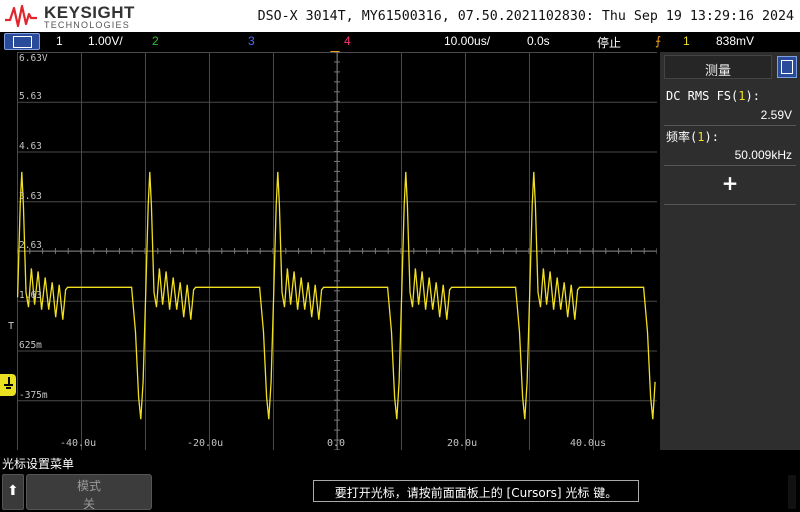 This screenshot has height=512, width=800. Describe the element at coordinates (730, 183) in the screenshot. I see `add-measurement-button: +` at that location.